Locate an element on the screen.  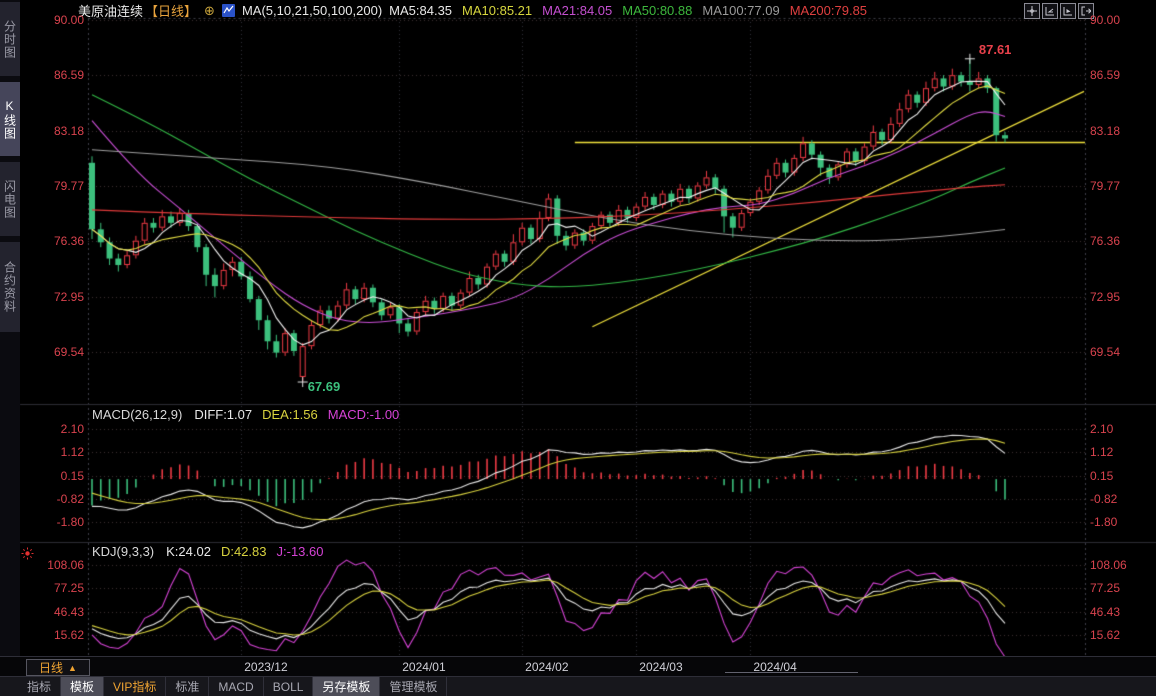
y-axis-tick-right: 108.06 is located at coordinates (1108, 565).